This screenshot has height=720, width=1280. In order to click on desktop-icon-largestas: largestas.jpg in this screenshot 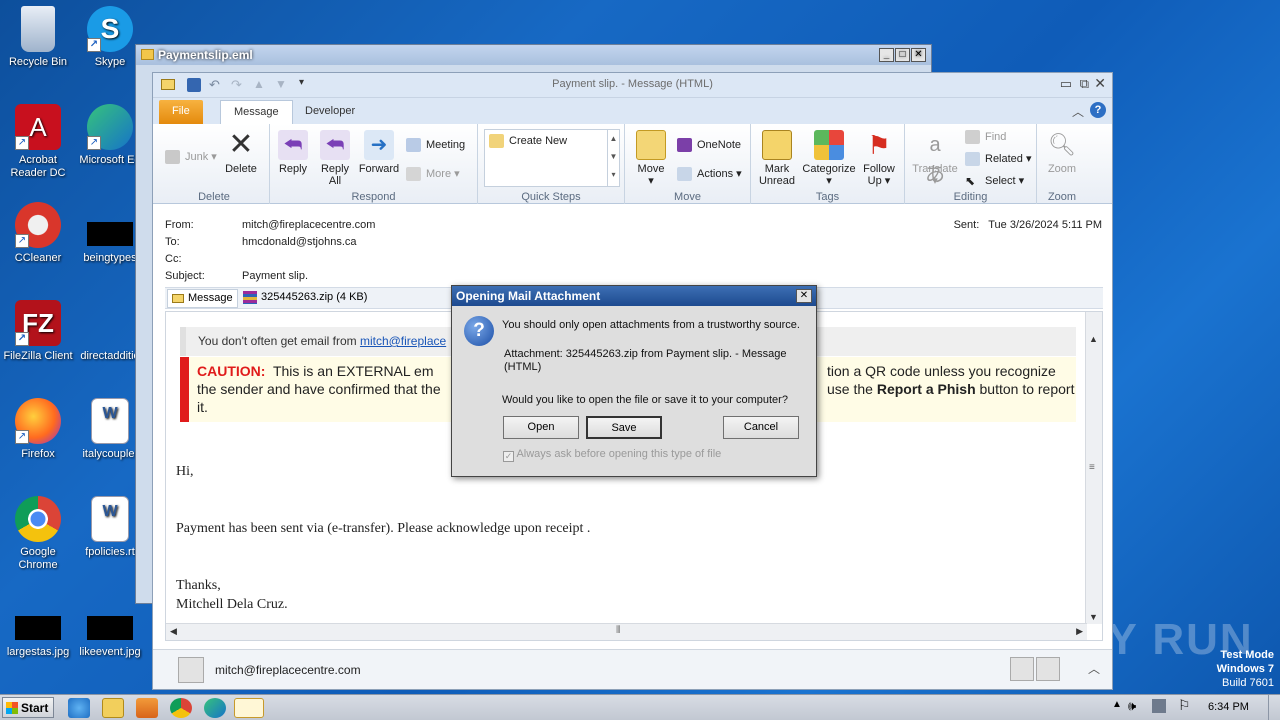, I will do `click(38, 632)`.